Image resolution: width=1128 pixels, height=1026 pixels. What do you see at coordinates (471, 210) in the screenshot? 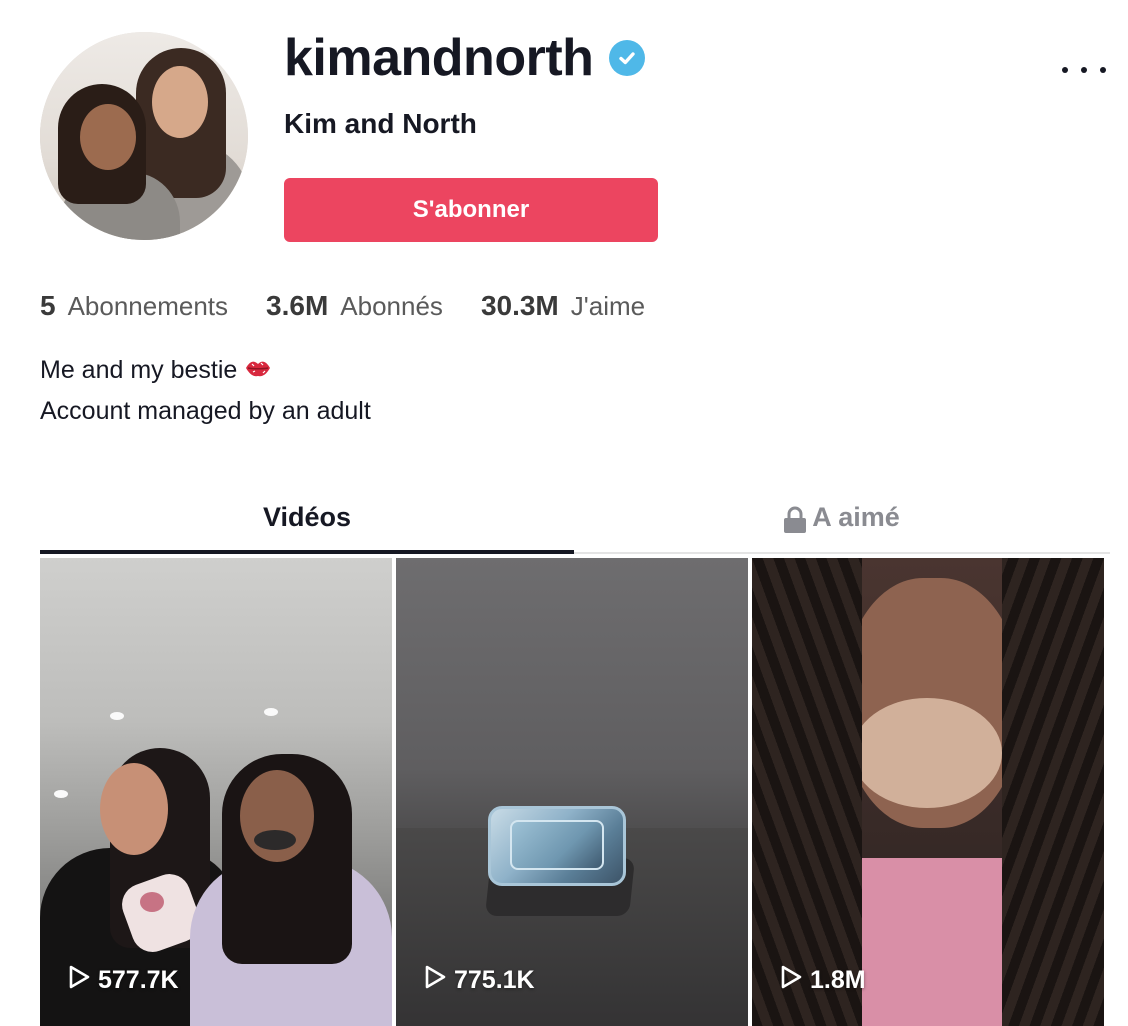
I see `follow-button: S'abonner` at bounding box center [471, 210].